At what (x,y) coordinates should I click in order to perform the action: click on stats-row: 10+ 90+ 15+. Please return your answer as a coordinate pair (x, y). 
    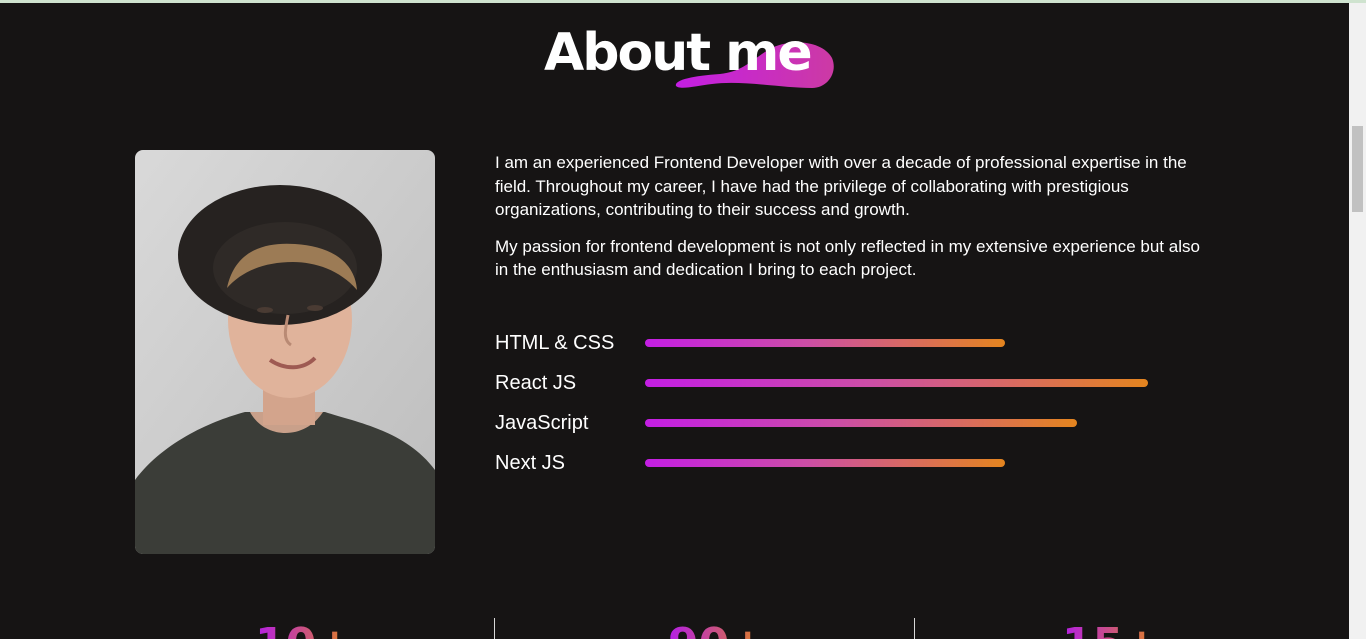
    Looking at the image, I should click on (674, 619).